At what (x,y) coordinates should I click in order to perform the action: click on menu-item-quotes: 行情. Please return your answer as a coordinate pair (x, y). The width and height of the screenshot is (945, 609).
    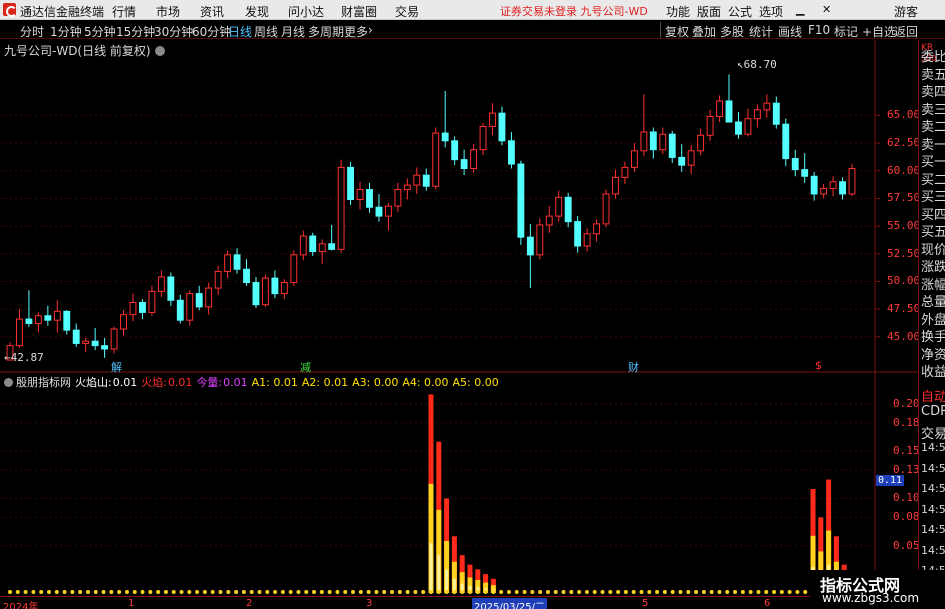
    Looking at the image, I should click on (124, 11).